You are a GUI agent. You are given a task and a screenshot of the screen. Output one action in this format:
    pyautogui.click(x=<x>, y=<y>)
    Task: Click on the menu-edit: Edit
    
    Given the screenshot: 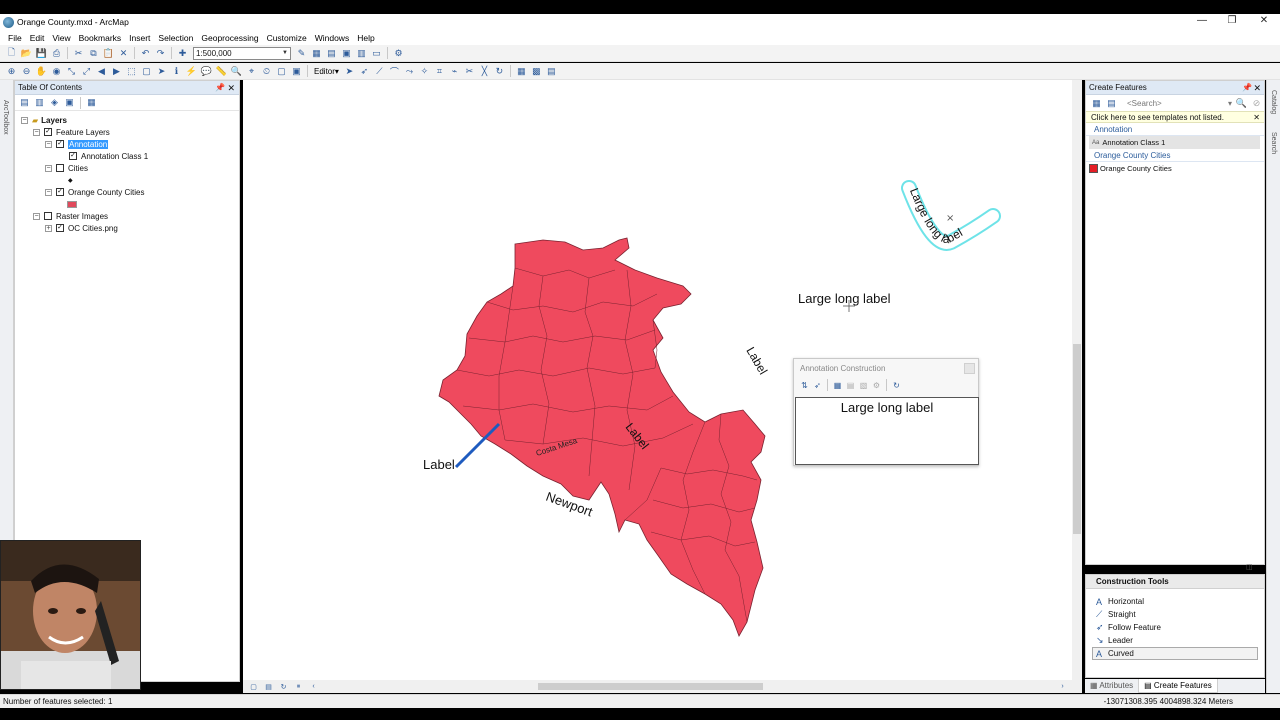 What is the action you would take?
    pyautogui.click(x=37, y=38)
    